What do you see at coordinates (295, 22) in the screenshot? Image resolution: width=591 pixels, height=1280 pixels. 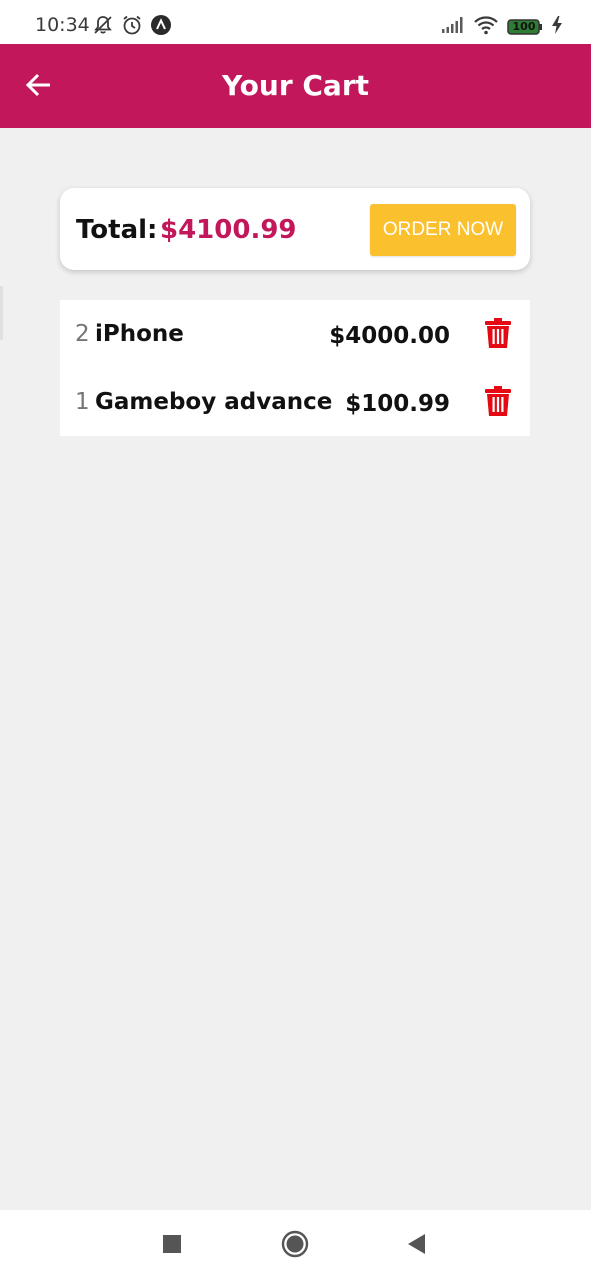 I see `status-bar: 10:34 100` at bounding box center [295, 22].